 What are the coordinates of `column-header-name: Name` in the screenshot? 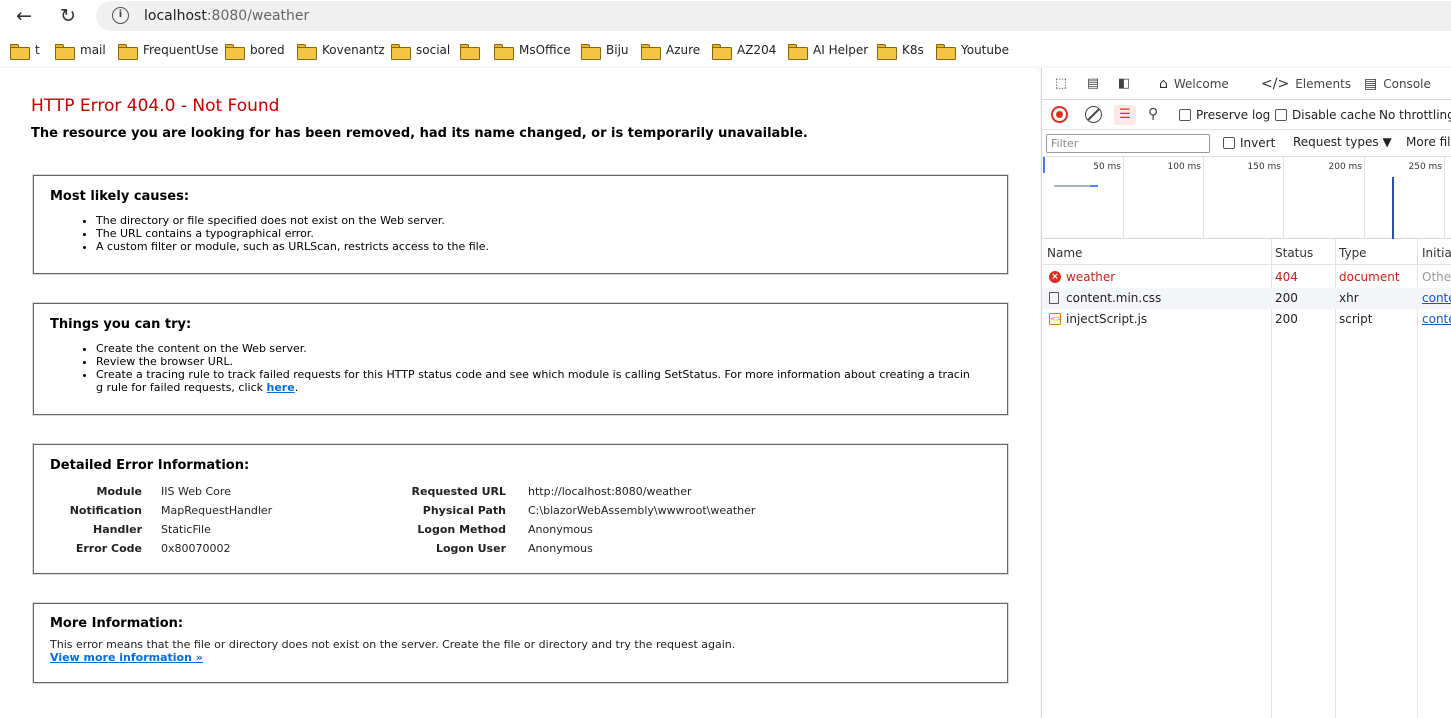 It's located at (1064, 253).